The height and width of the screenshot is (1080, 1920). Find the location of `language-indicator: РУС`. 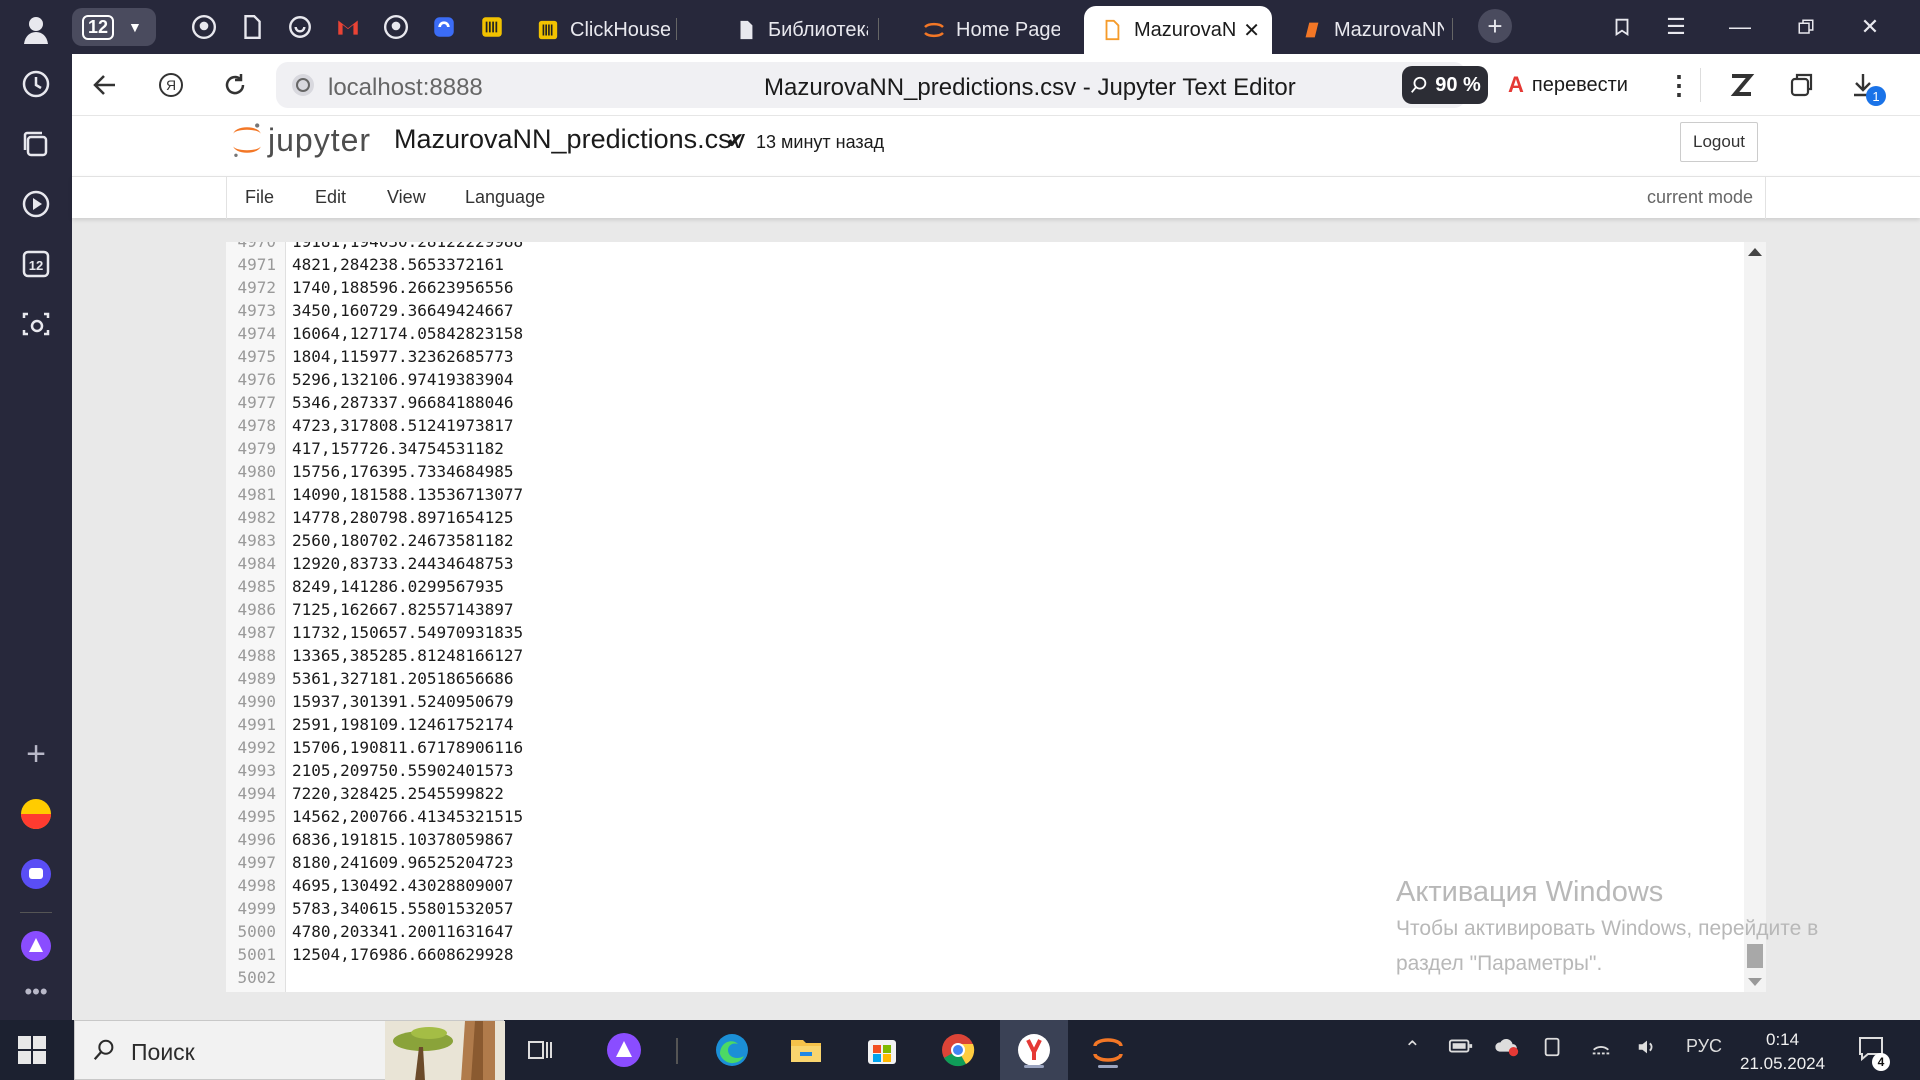

language-indicator: РУС is located at coordinates (1704, 1046).